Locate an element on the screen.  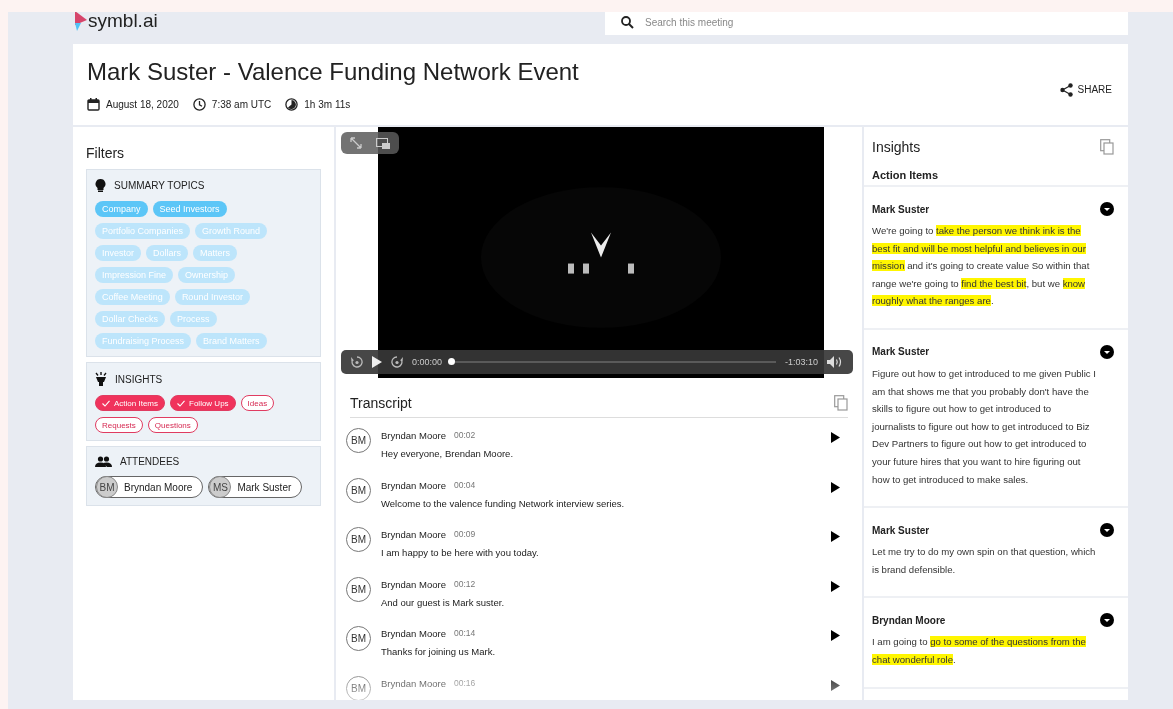
clock-icon is located at coordinates (199, 104).